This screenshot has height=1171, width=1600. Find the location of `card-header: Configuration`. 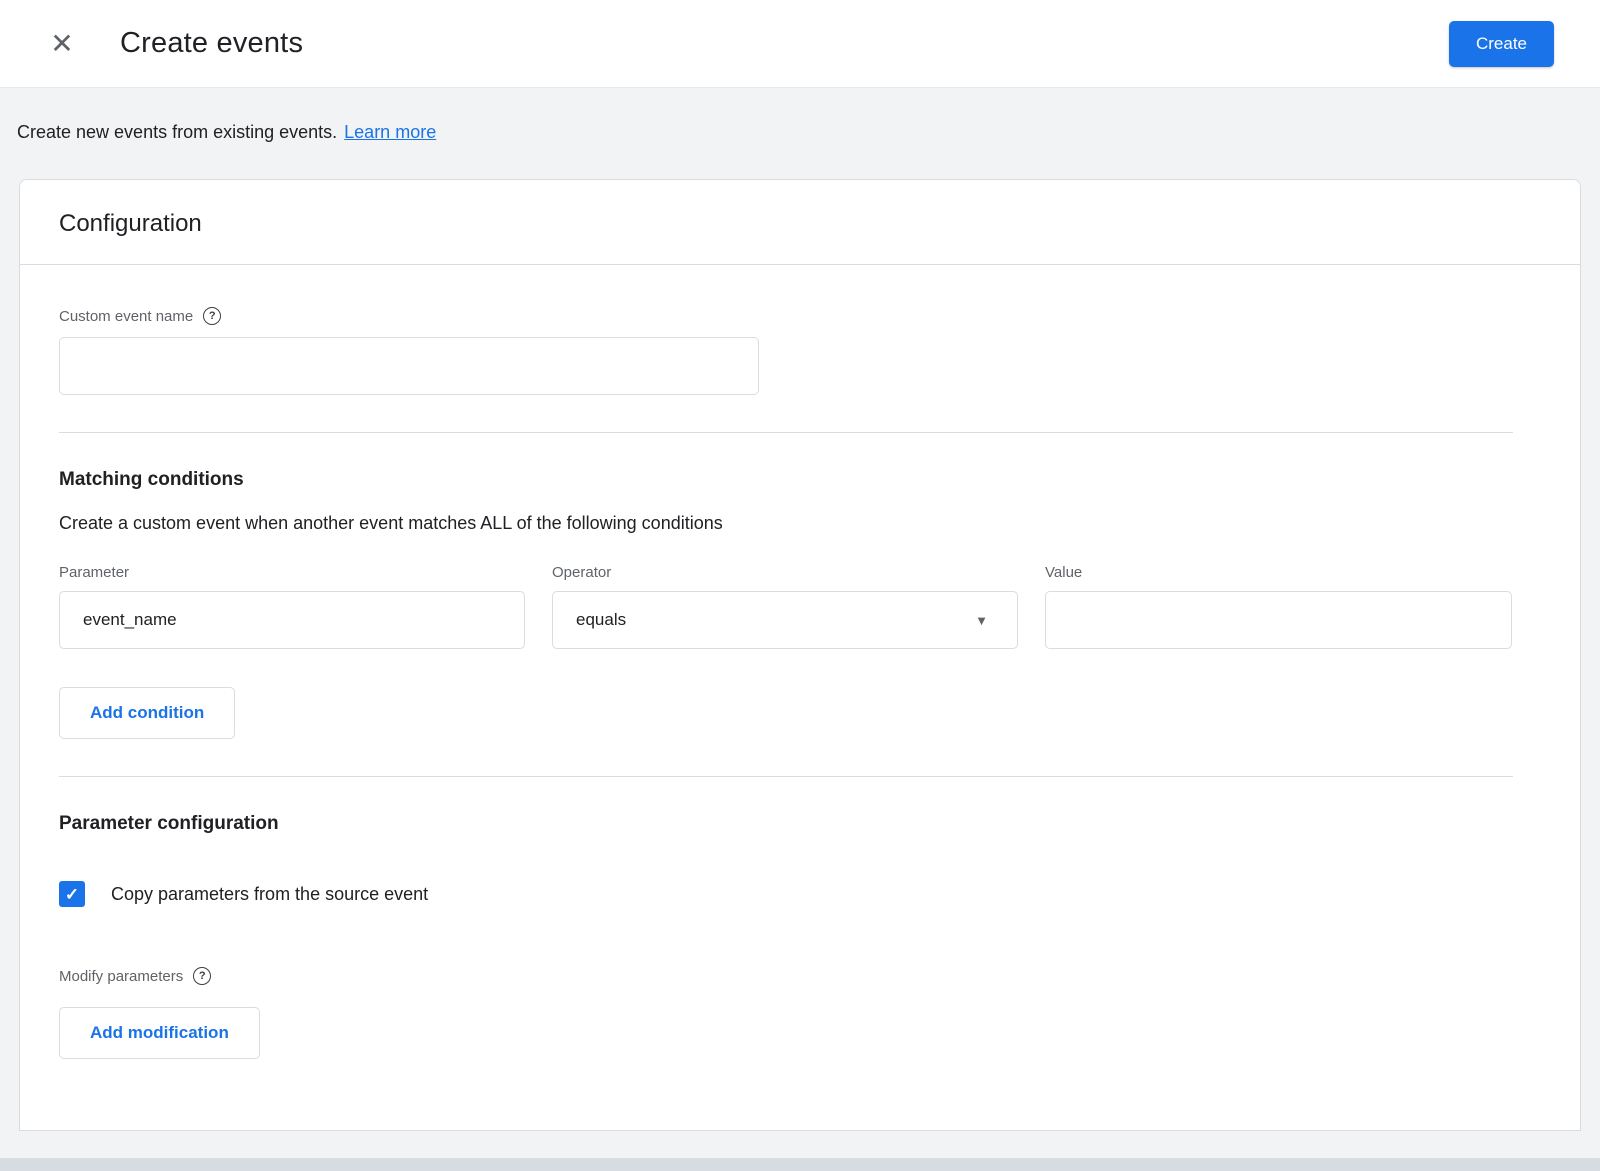

card-header: Configuration is located at coordinates (800, 222).